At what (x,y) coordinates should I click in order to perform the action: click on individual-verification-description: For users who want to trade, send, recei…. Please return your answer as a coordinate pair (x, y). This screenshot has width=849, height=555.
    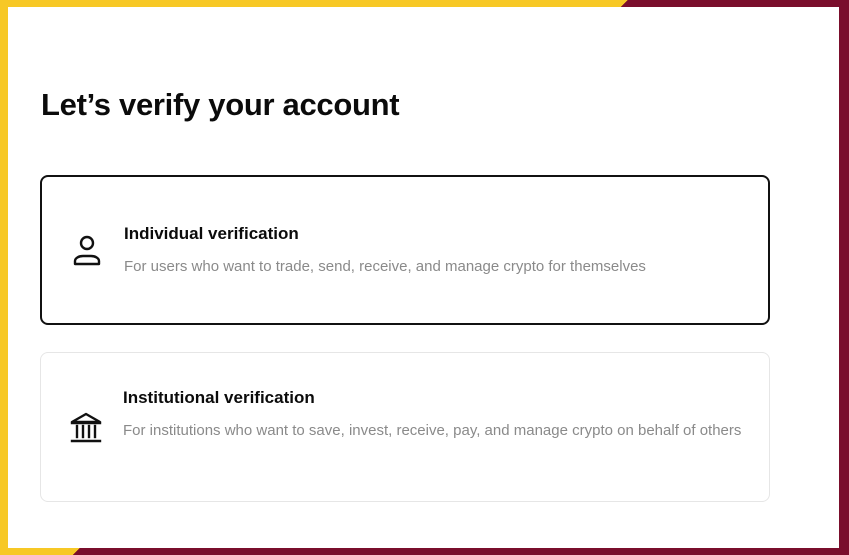
    Looking at the image, I should click on (385, 266).